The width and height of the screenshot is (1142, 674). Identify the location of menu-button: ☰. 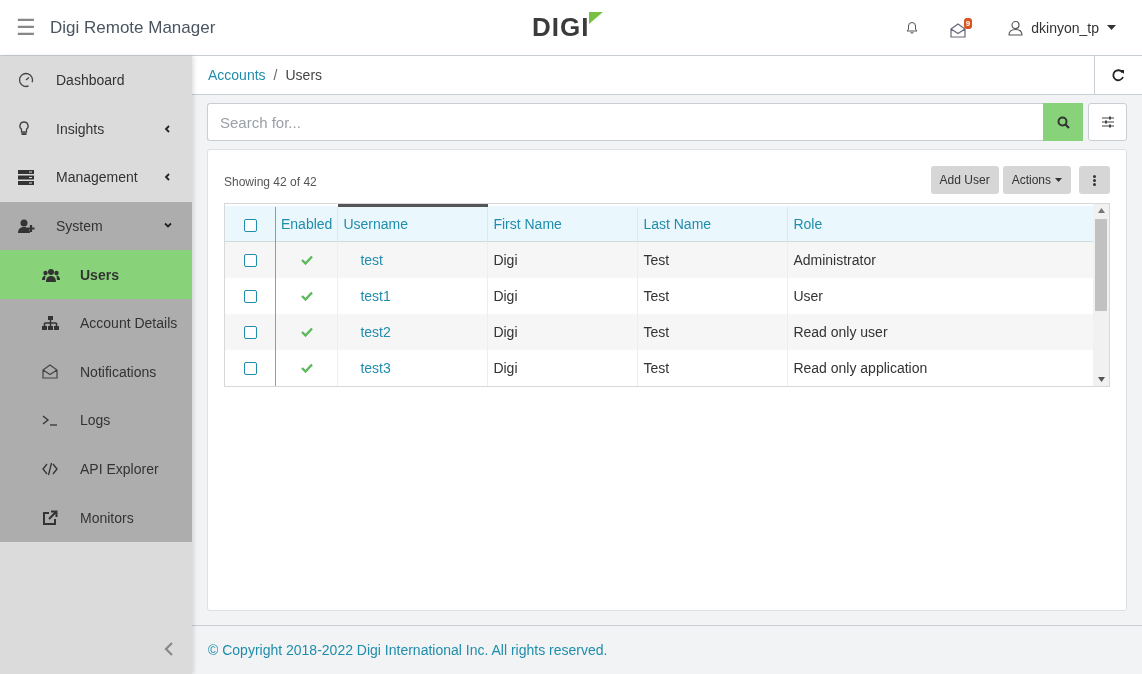
(26, 27).